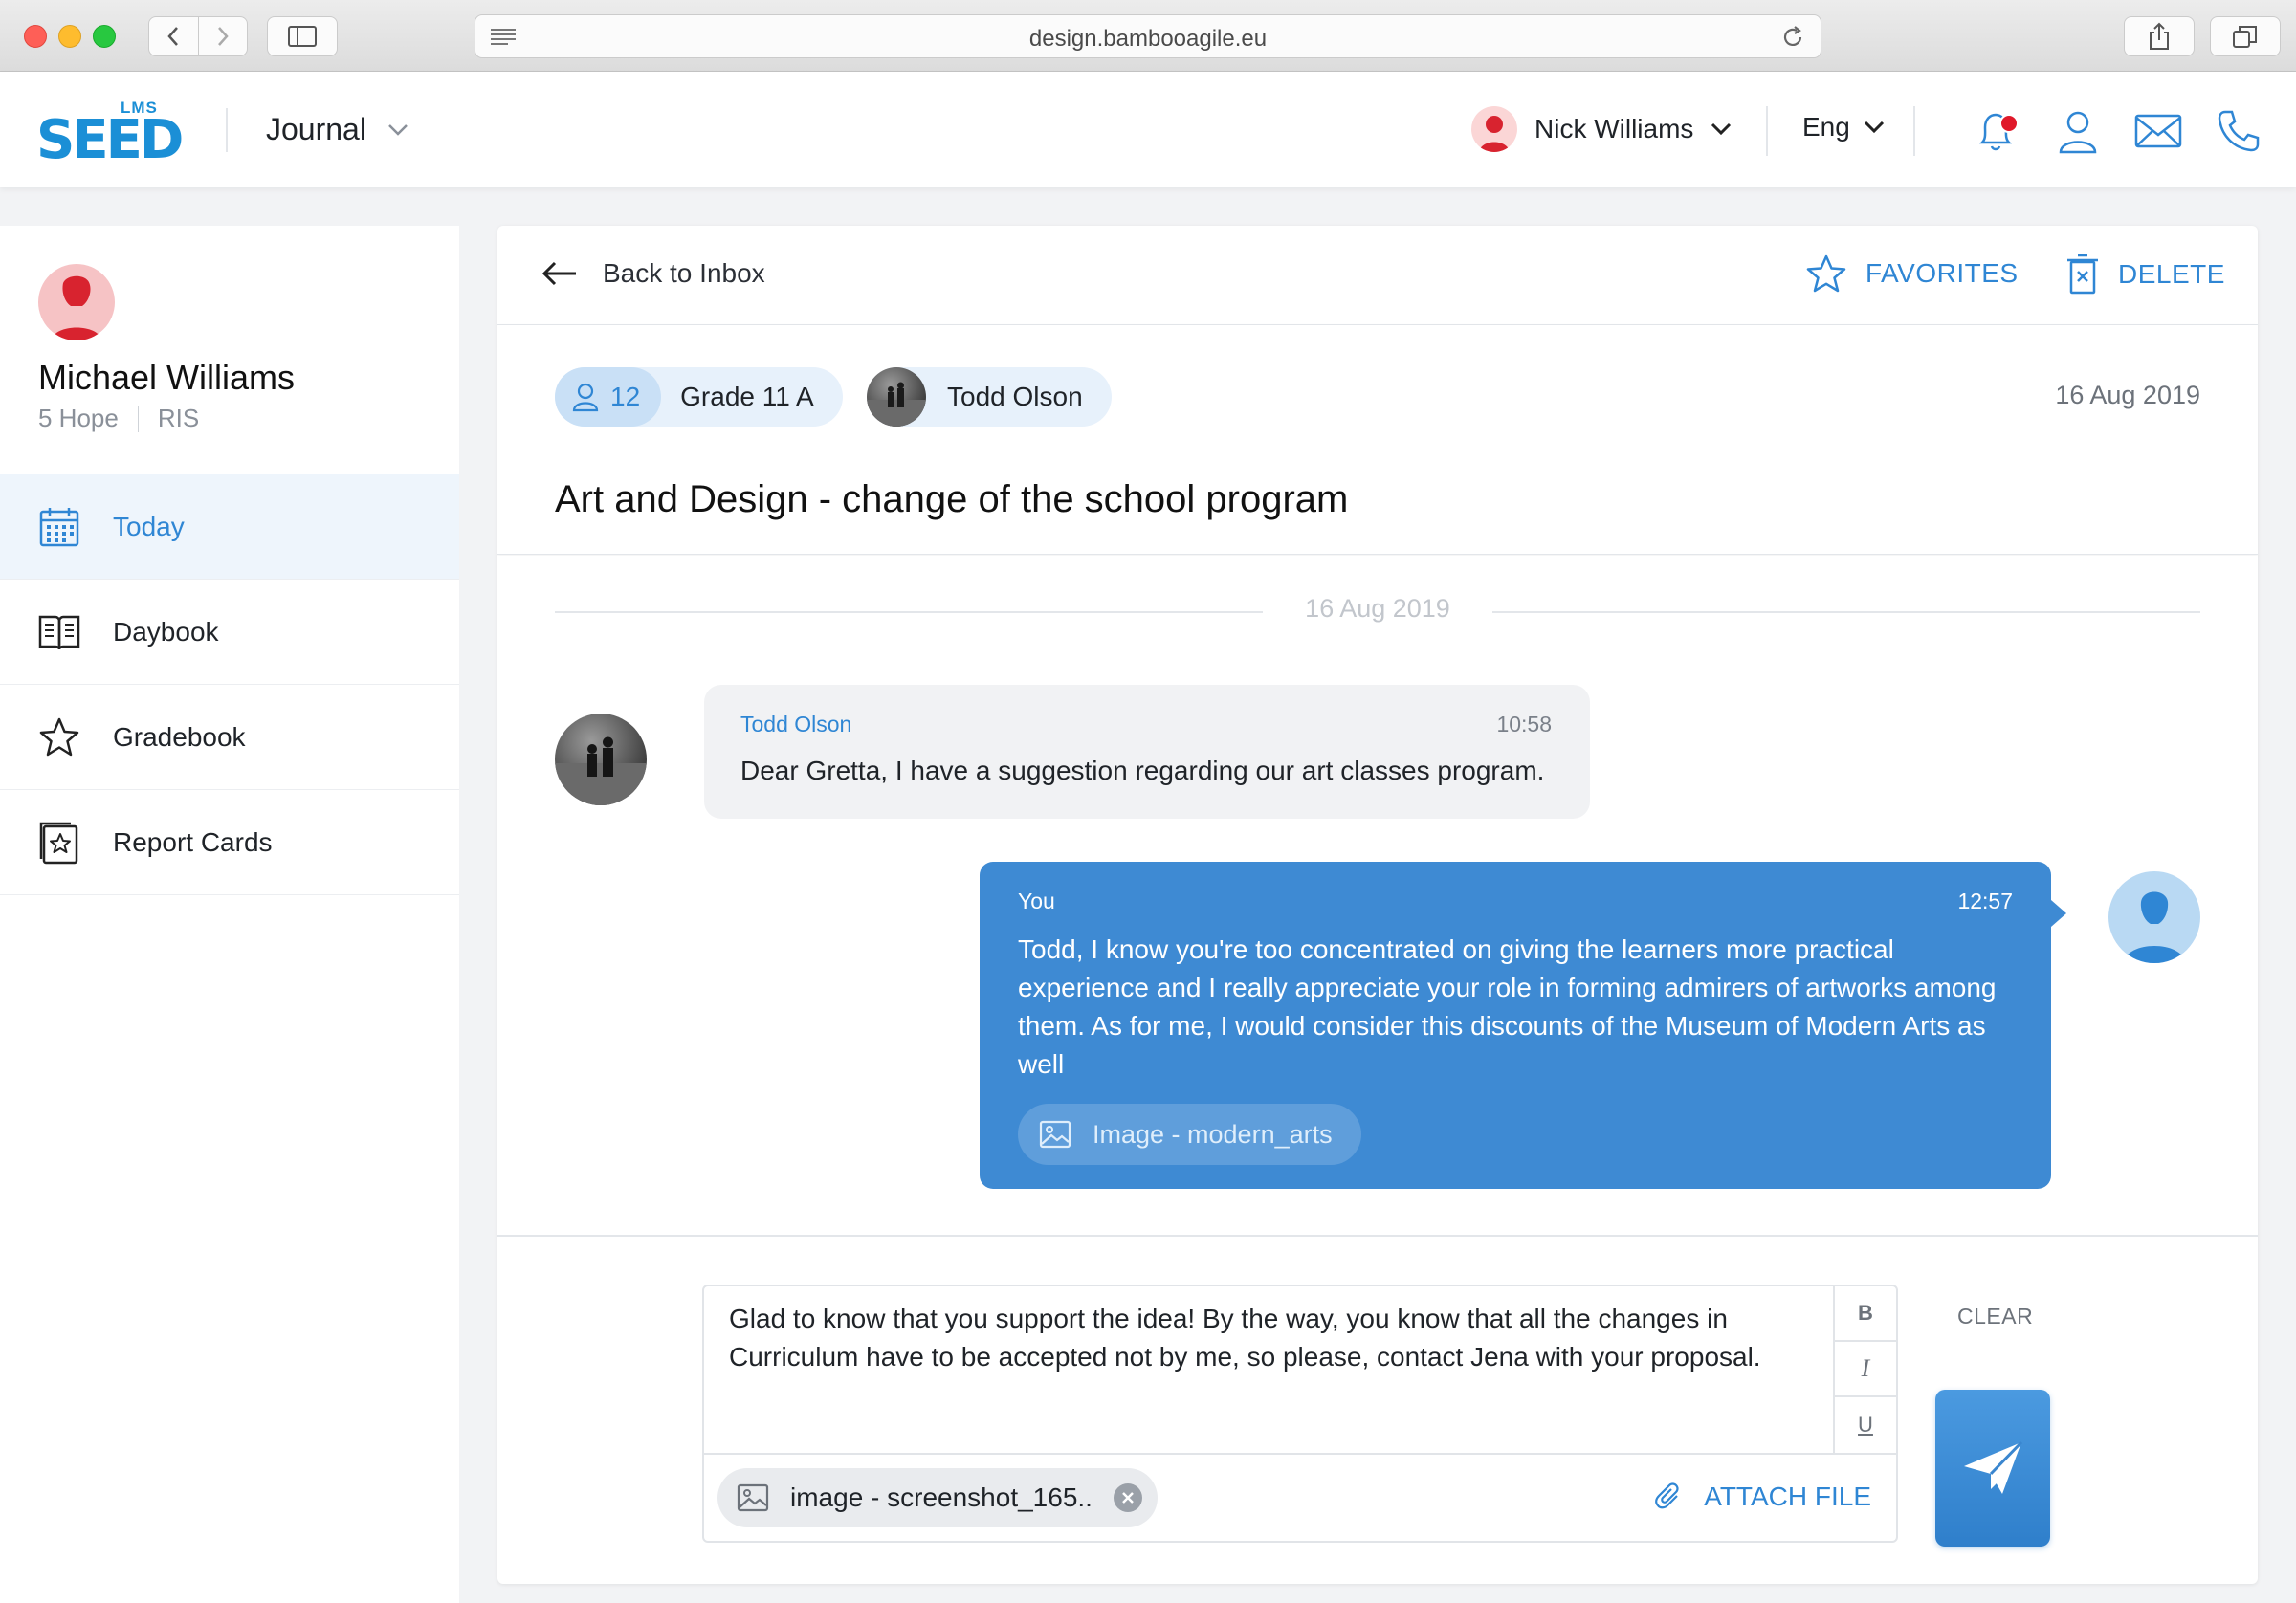 This screenshot has width=2296, height=1603. What do you see at coordinates (1985, 901) in the screenshot?
I see `message-time: 12:57` at bounding box center [1985, 901].